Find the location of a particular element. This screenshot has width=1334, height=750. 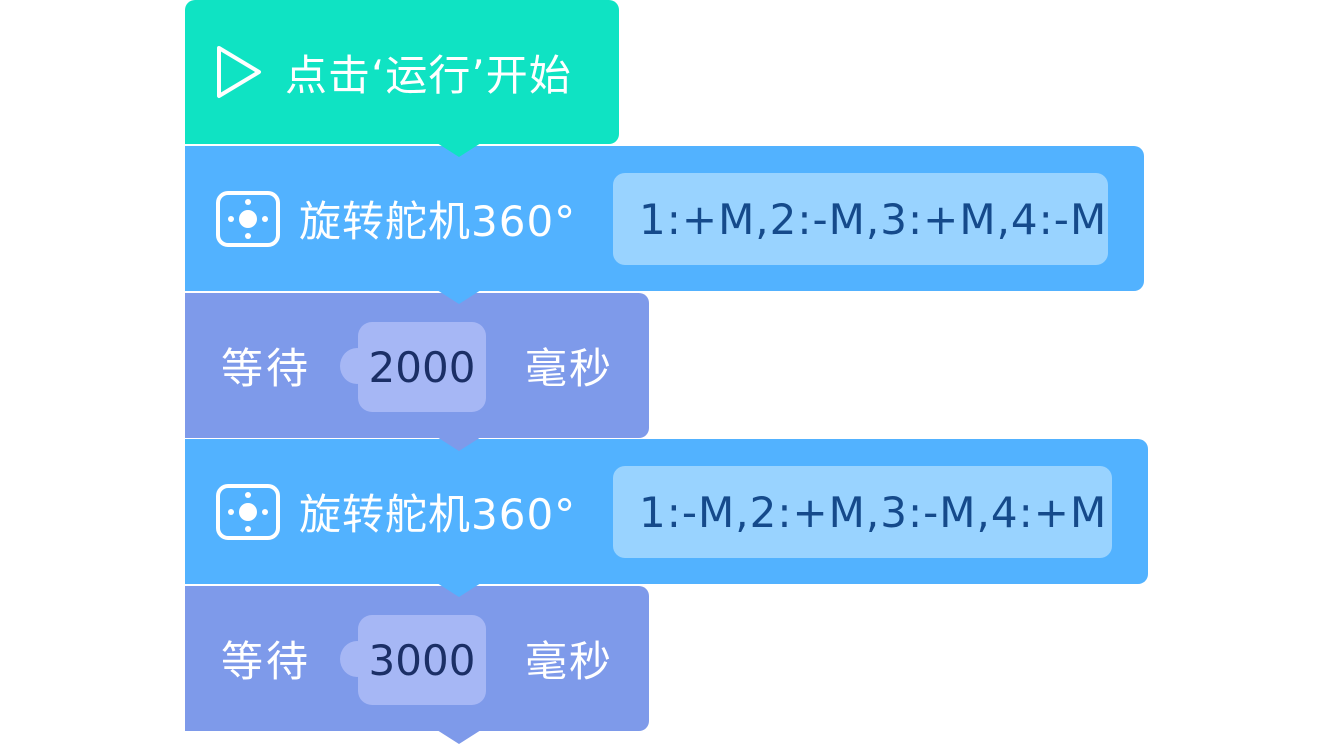

wait-block: 等待 3000 毫秒 is located at coordinates (417, 665).